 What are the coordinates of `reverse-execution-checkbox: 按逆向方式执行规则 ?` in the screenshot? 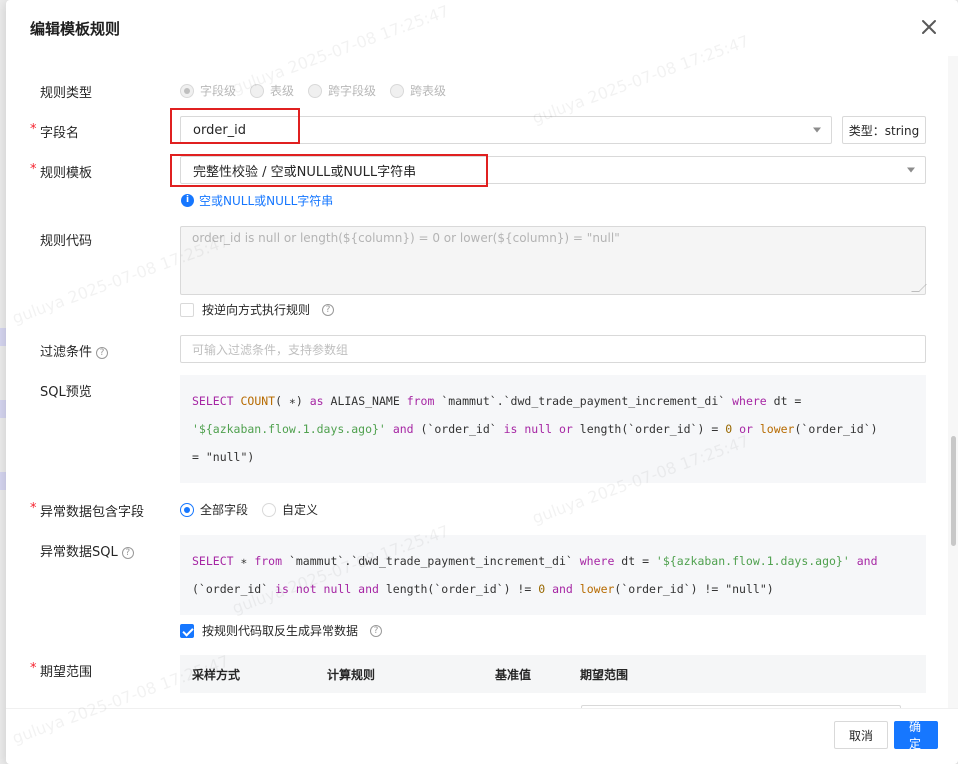 It's located at (257, 309).